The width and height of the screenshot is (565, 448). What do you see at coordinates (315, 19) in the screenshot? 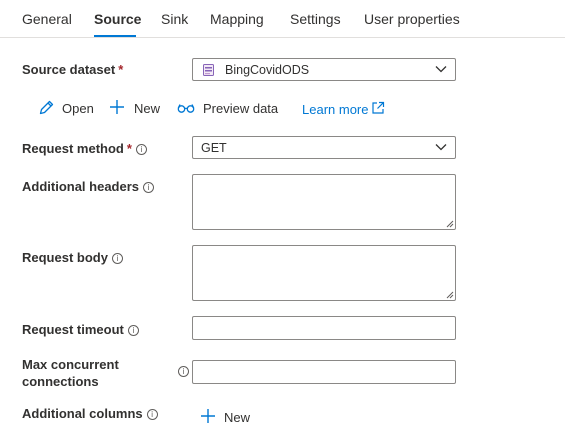
I see `tab-settings: Settings` at bounding box center [315, 19].